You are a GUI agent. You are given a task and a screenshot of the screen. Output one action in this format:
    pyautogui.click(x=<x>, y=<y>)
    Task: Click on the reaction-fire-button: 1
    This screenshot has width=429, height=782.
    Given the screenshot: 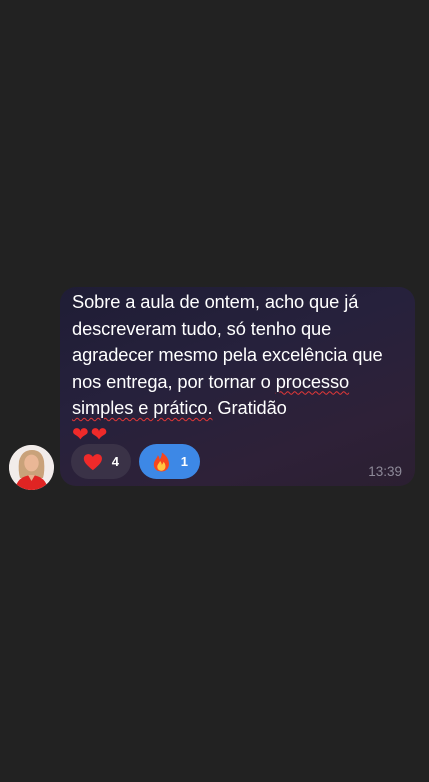 What is the action you would take?
    pyautogui.click(x=169, y=461)
    